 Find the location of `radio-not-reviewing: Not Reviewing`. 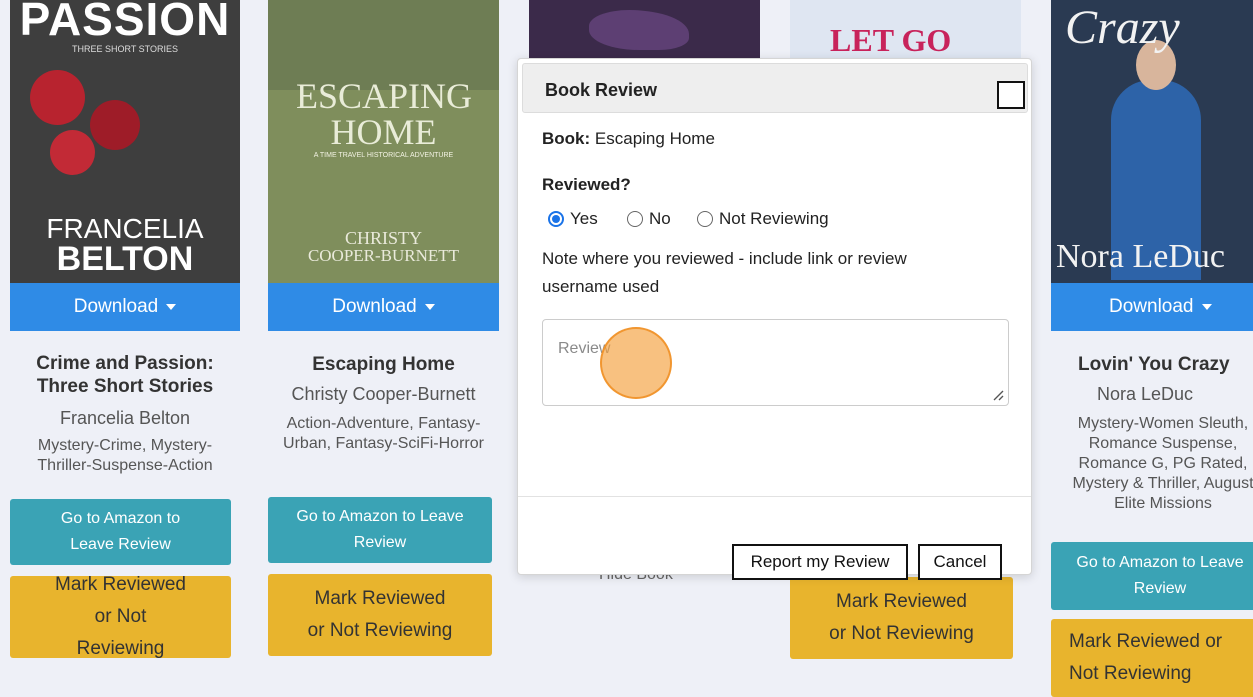

radio-not-reviewing: Not Reviewing is located at coordinates (763, 219).